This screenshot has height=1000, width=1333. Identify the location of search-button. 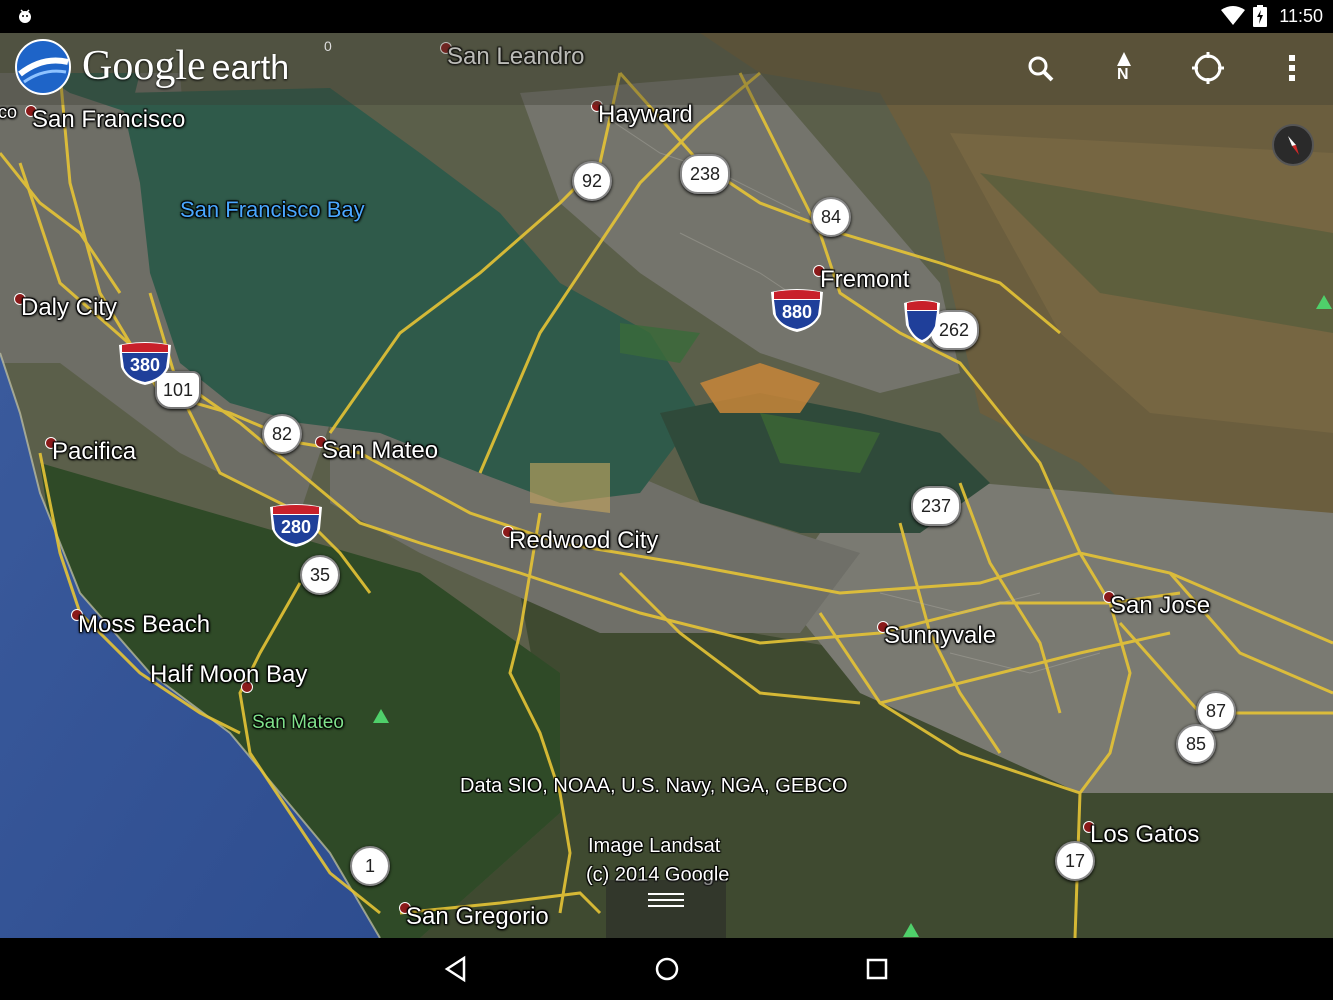
(1042, 68).